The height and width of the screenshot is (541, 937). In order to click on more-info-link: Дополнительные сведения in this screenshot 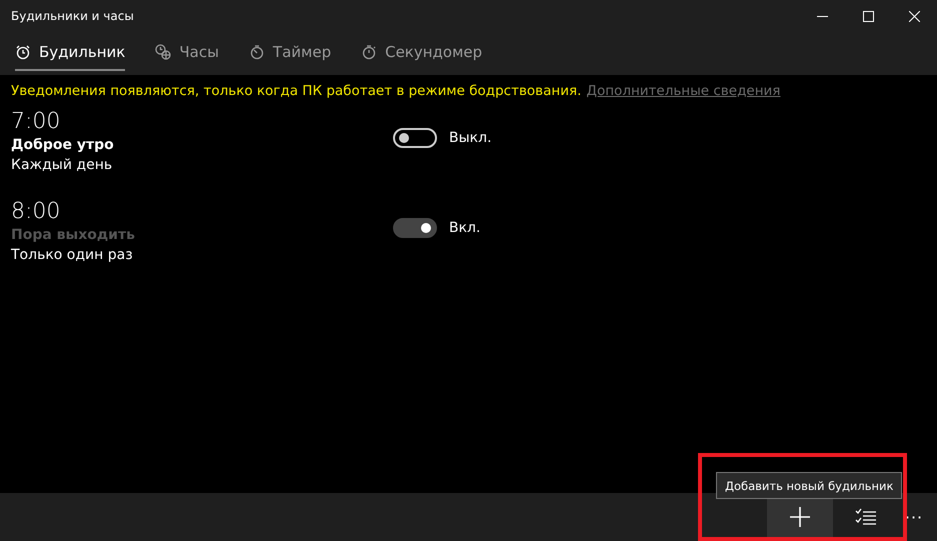, I will do `click(683, 91)`.